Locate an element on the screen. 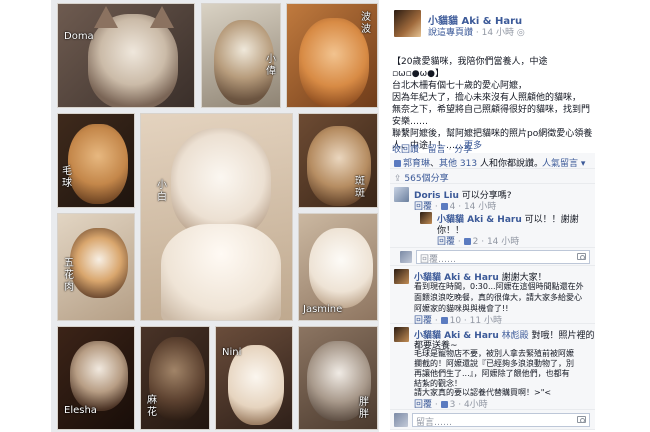 This screenshot has height=432, width=650. photo-tile-pangpang: 胖胖 is located at coordinates (338, 378).